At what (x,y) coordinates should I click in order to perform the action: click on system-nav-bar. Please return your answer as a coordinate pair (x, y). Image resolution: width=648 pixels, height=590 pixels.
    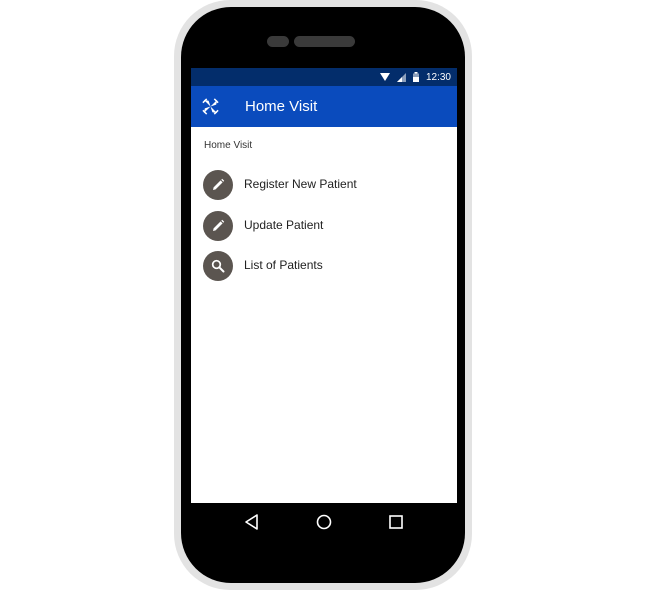
    Looking at the image, I should click on (324, 521).